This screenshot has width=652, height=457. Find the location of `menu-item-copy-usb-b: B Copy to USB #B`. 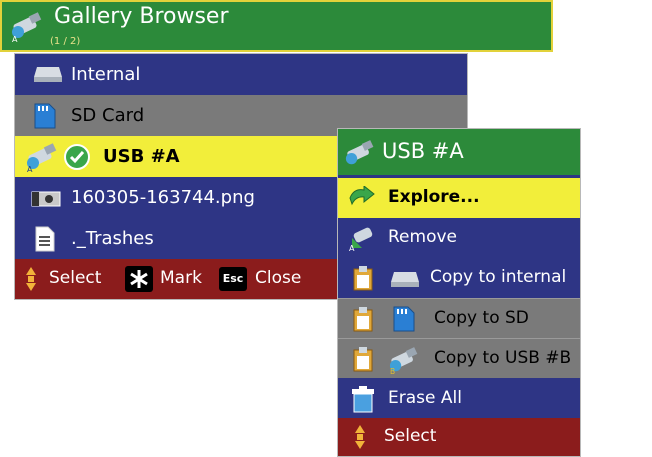

menu-item-copy-usb-b: B Copy to USB #B is located at coordinates (459, 358).